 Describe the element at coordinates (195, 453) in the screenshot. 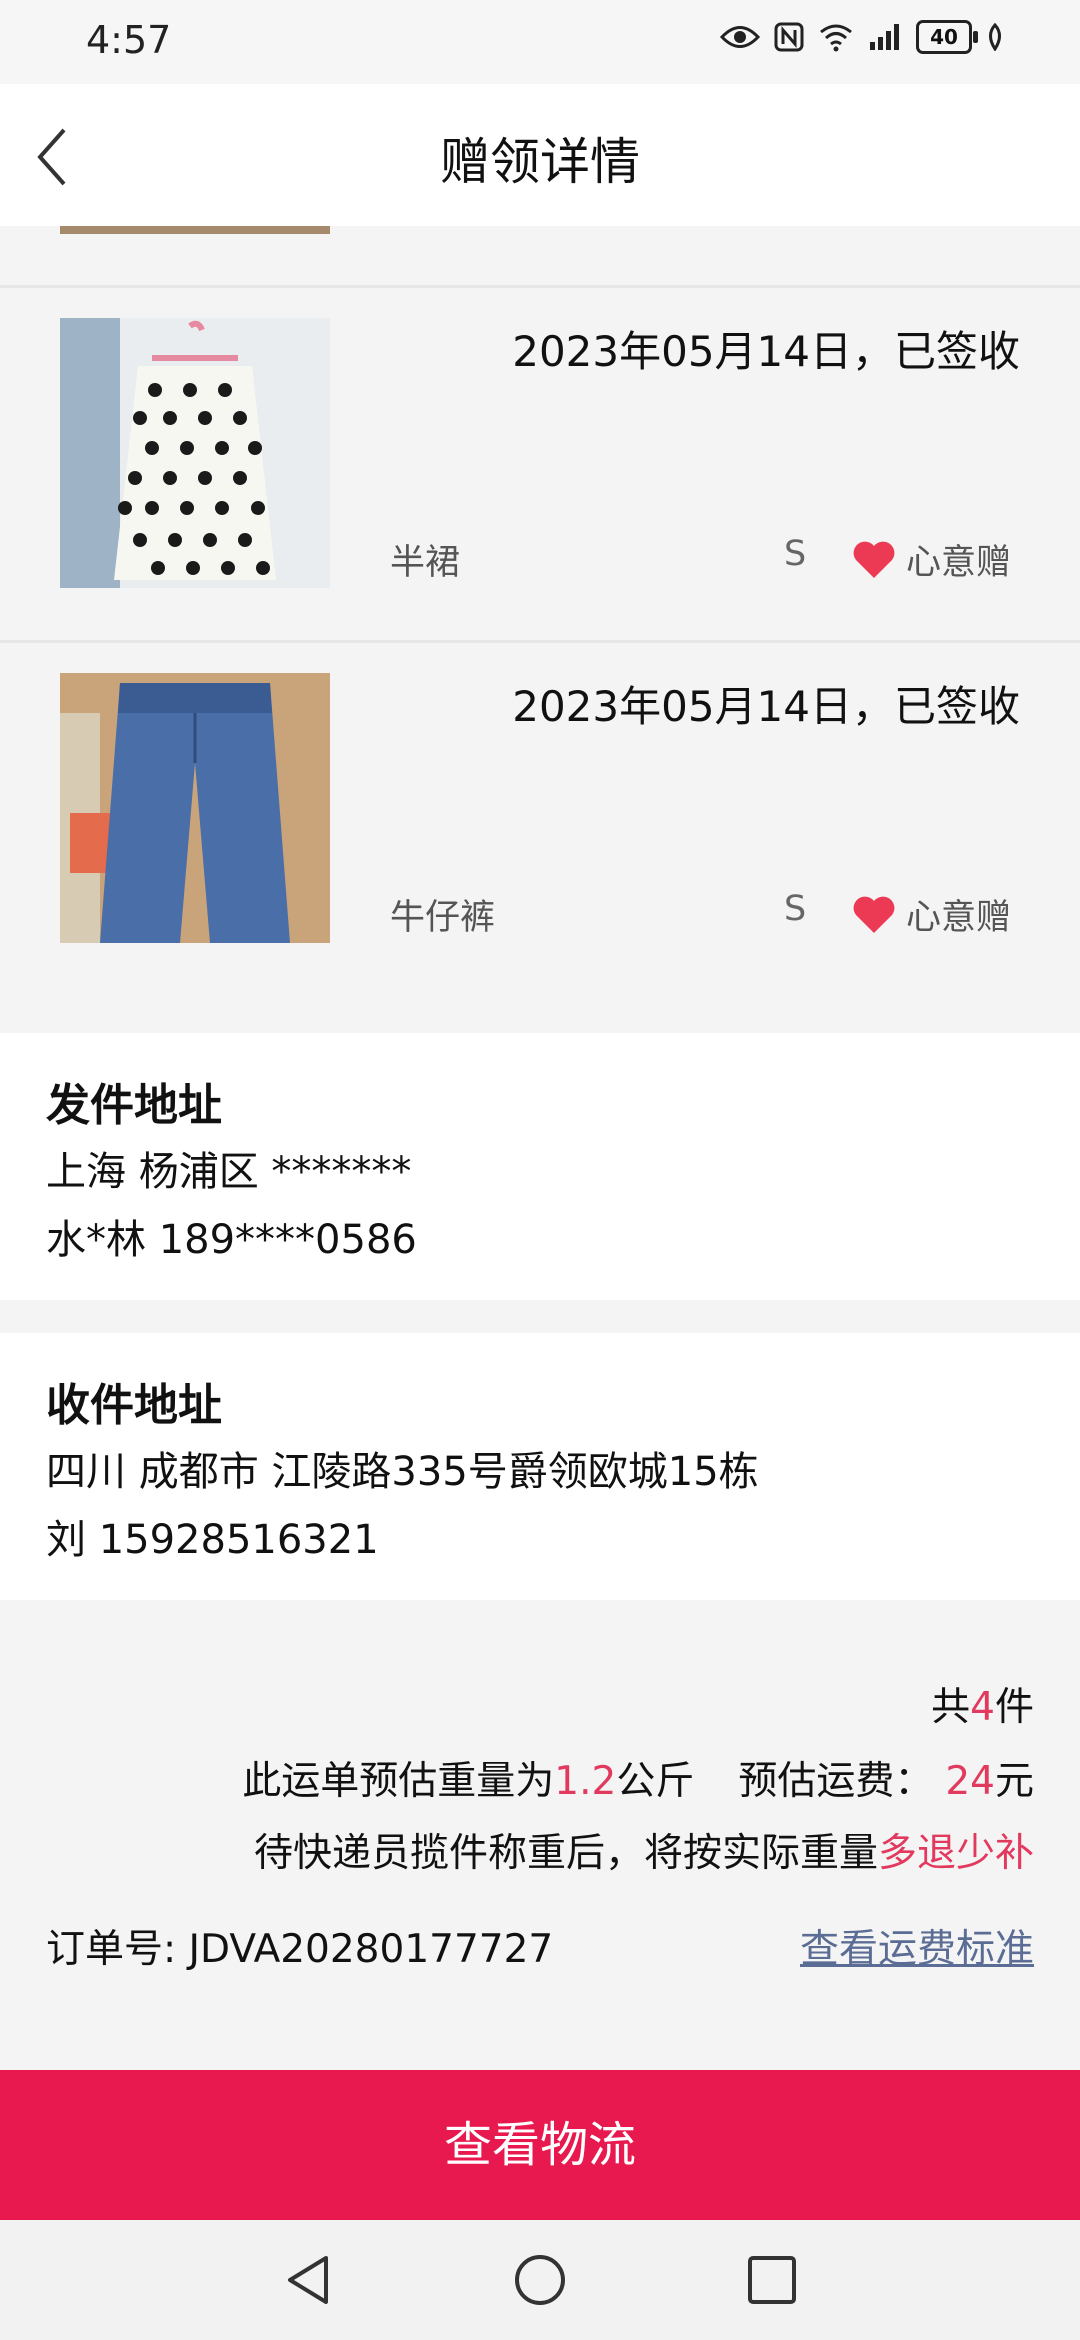

I see `skirt-image` at that location.